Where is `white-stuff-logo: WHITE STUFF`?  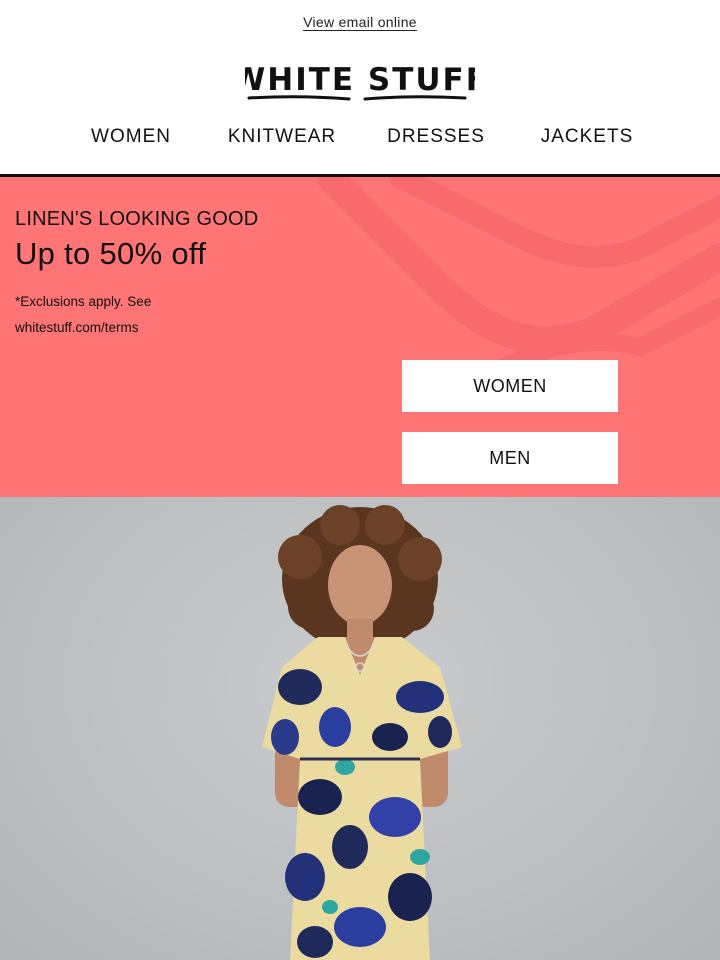
white-stuff-logo: WHITE STUFF is located at coordinates (360, 81).